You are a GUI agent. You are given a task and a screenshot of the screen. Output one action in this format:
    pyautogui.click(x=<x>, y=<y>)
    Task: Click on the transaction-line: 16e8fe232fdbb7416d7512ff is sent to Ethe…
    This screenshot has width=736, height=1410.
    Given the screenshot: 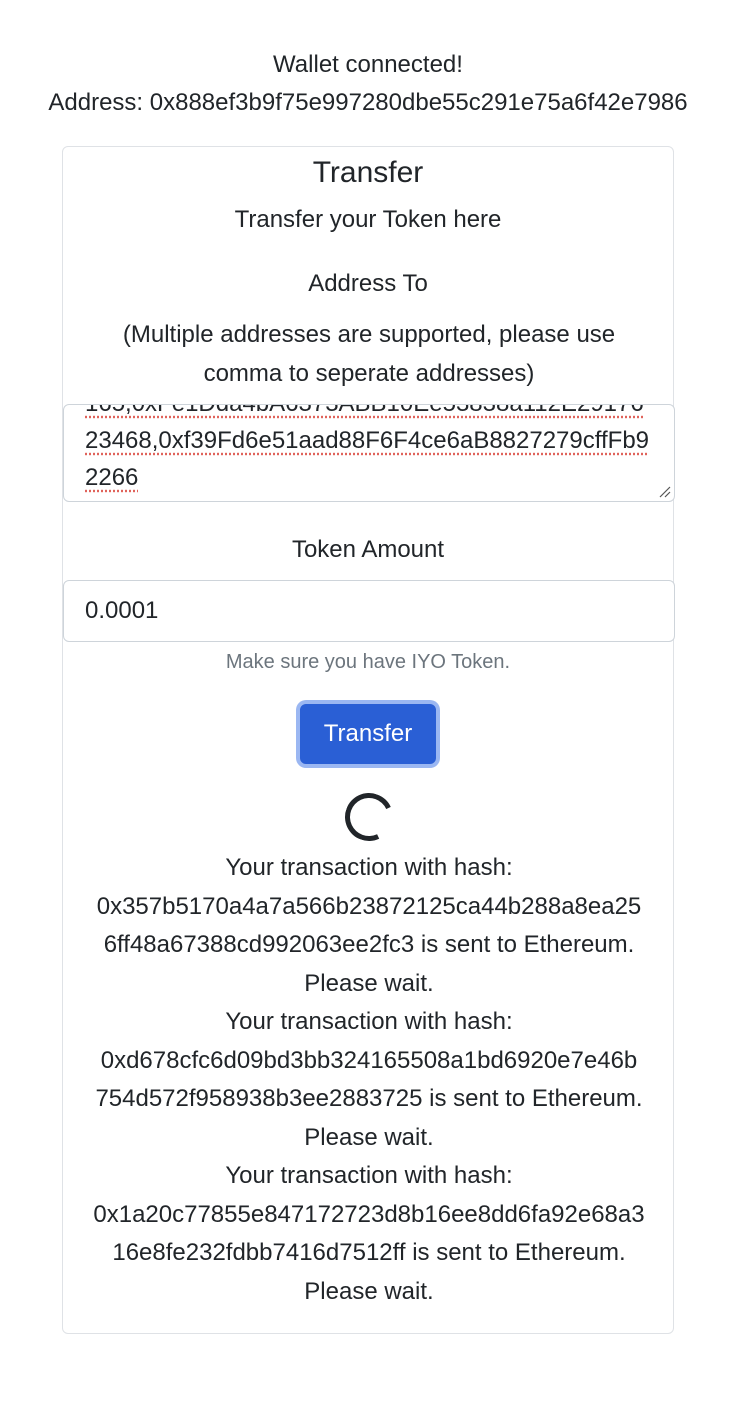 What is the action you would take?
    pyautogui.click(x=369, y=1252)
    